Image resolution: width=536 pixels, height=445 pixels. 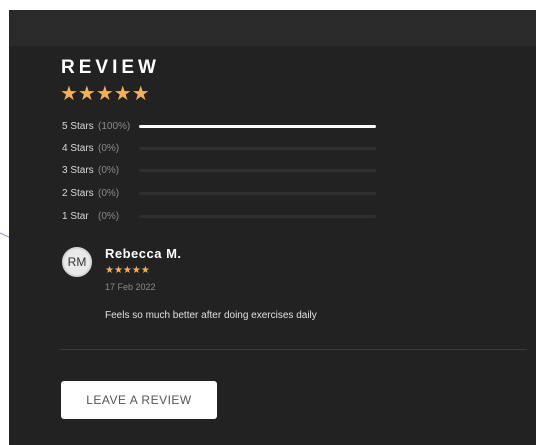 What do you see at coordinates (78, 148) in the screenshot?
I see `rating-label: 4 Stars` at bounding box center [78, 148].